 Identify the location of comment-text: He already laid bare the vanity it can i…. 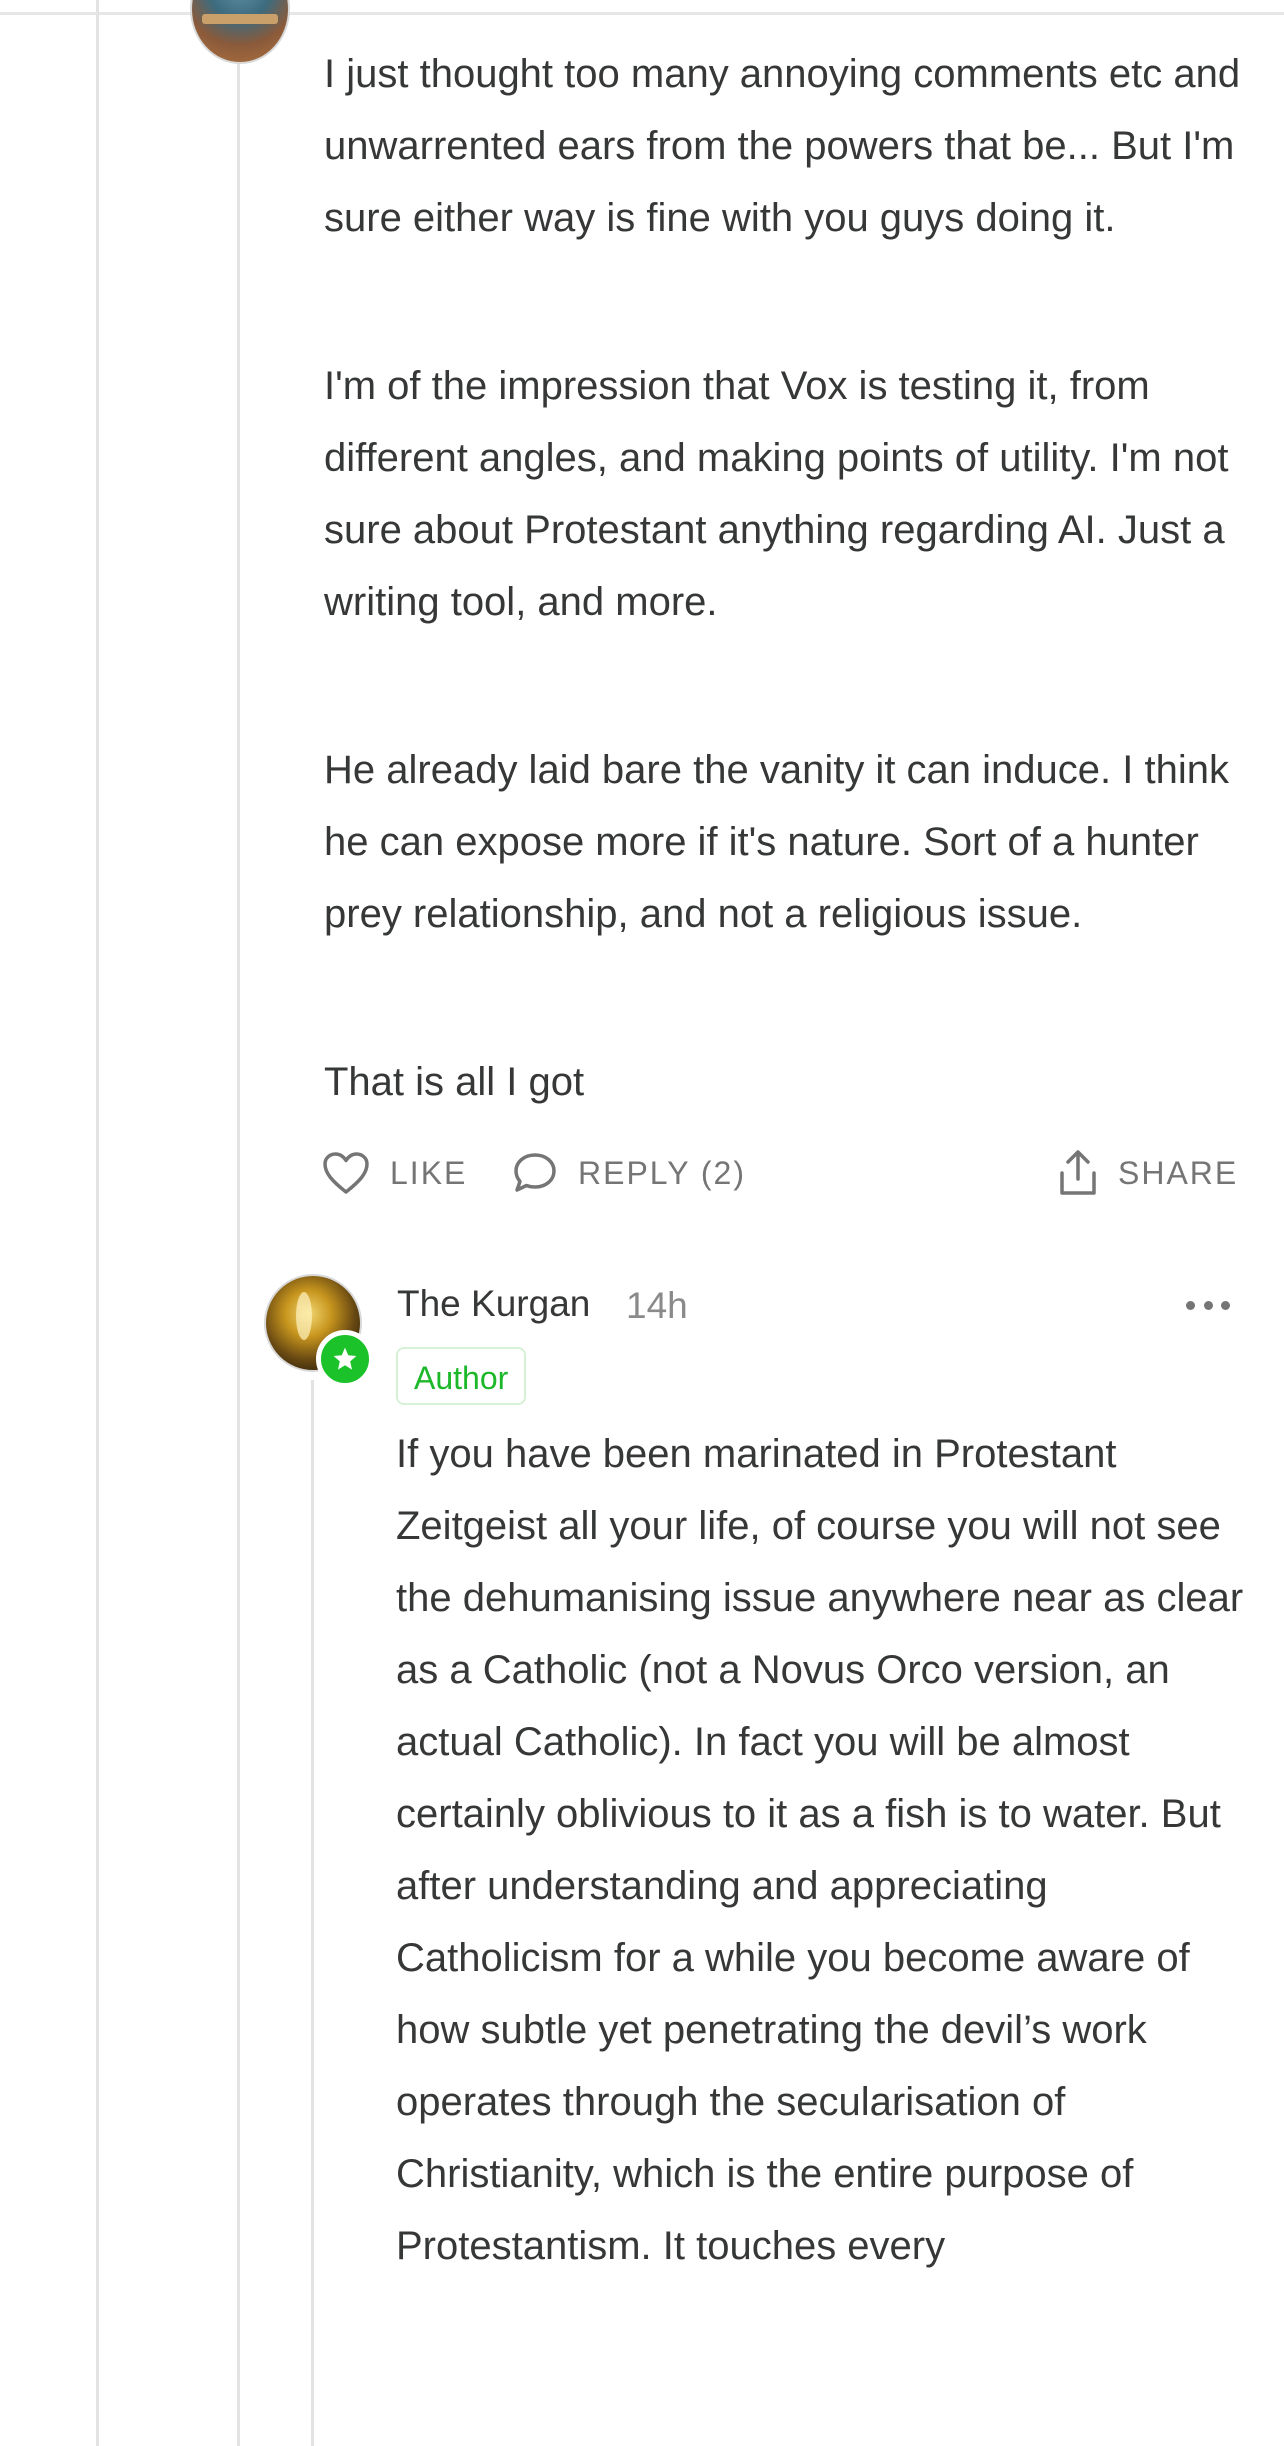
(776, 842).